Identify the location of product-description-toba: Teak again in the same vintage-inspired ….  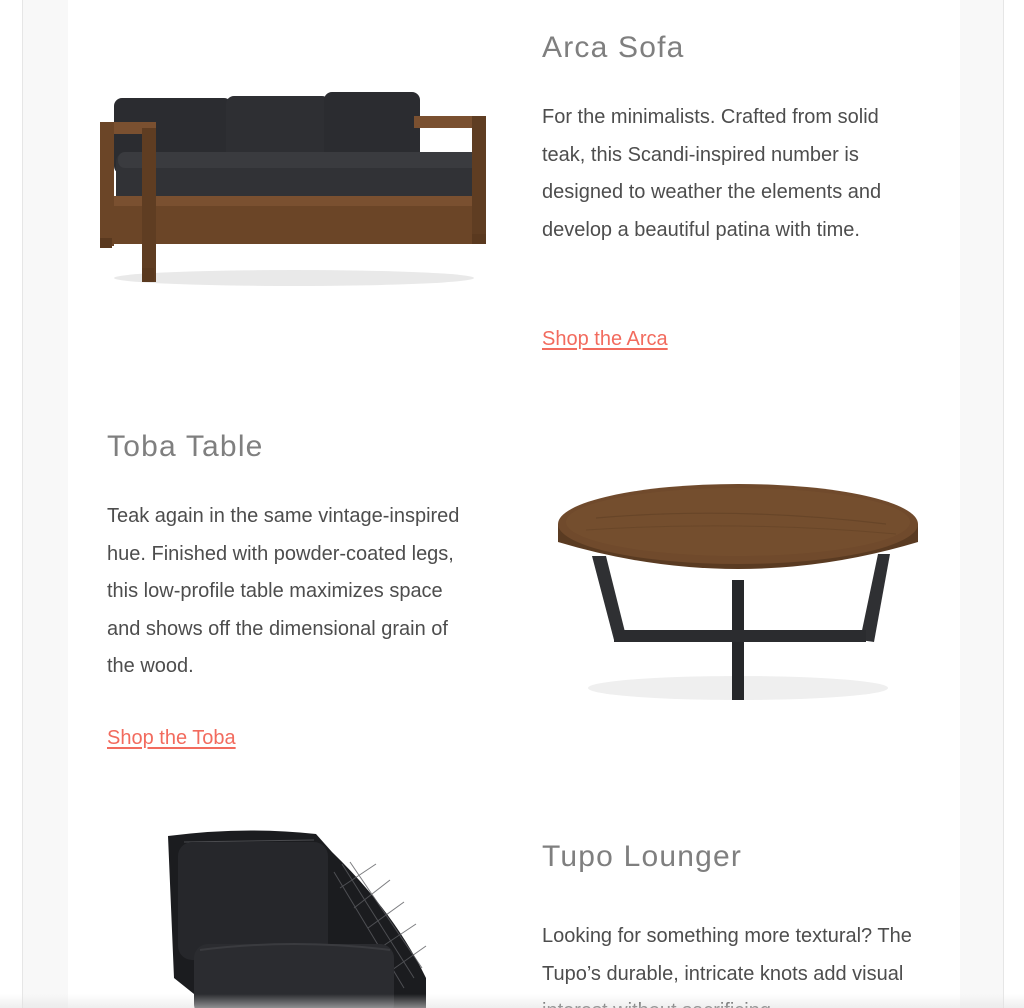
(283, 591).